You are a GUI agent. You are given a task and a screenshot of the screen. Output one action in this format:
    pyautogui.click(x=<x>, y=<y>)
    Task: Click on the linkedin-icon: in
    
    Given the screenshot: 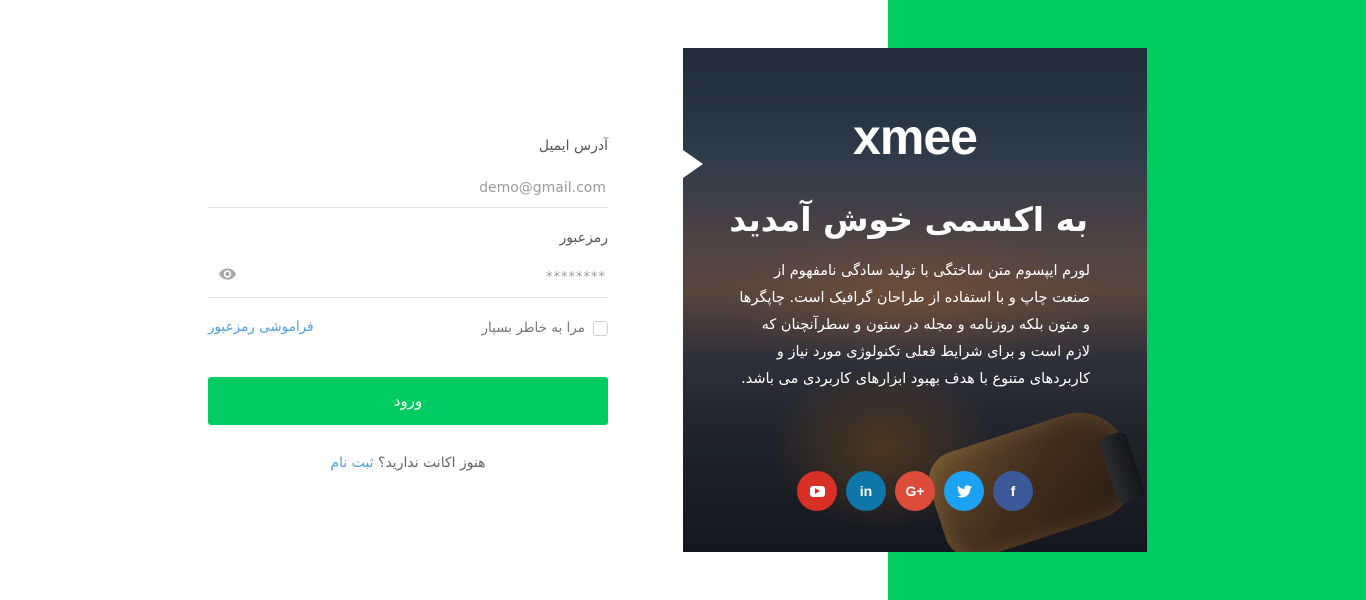 What is the action you would take?
    pyautogui.click(x=866, y=491)
    